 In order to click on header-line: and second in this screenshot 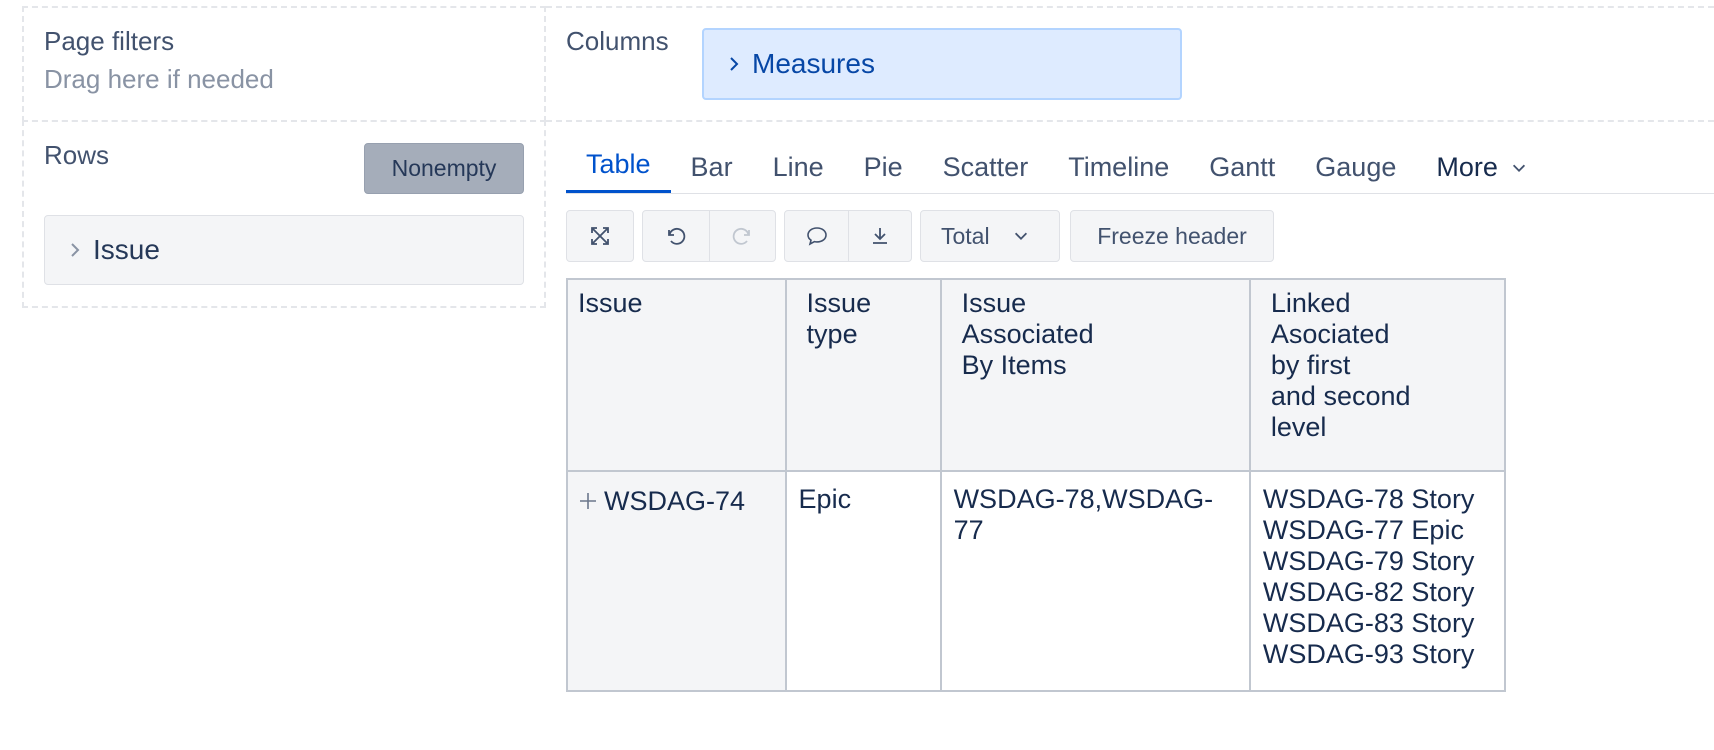, I will do `click(1340, 396)`.